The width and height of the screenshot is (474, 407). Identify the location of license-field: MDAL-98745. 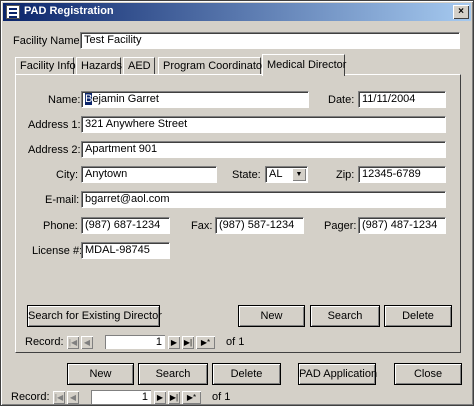
(125, 250).